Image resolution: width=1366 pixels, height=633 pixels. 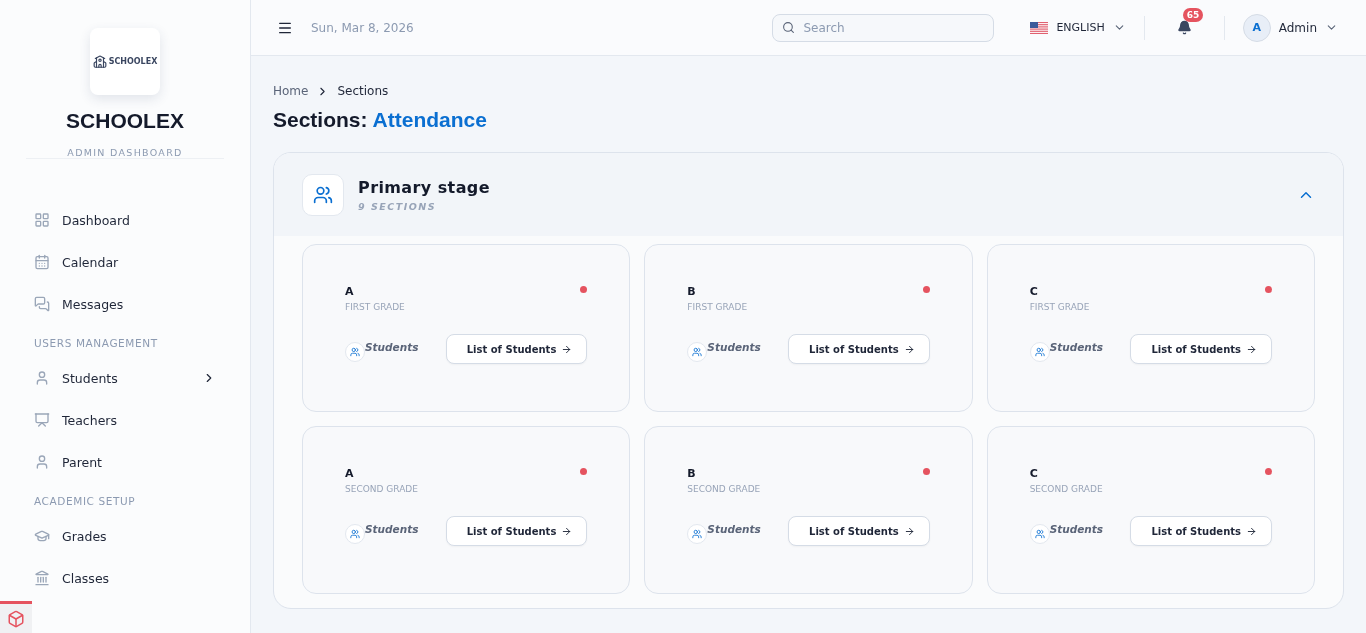 What do you see at coordinates (90, 420) in the screenshot?
I see `sidebar-item-label: Teachers` at bounding box center [90, 420].